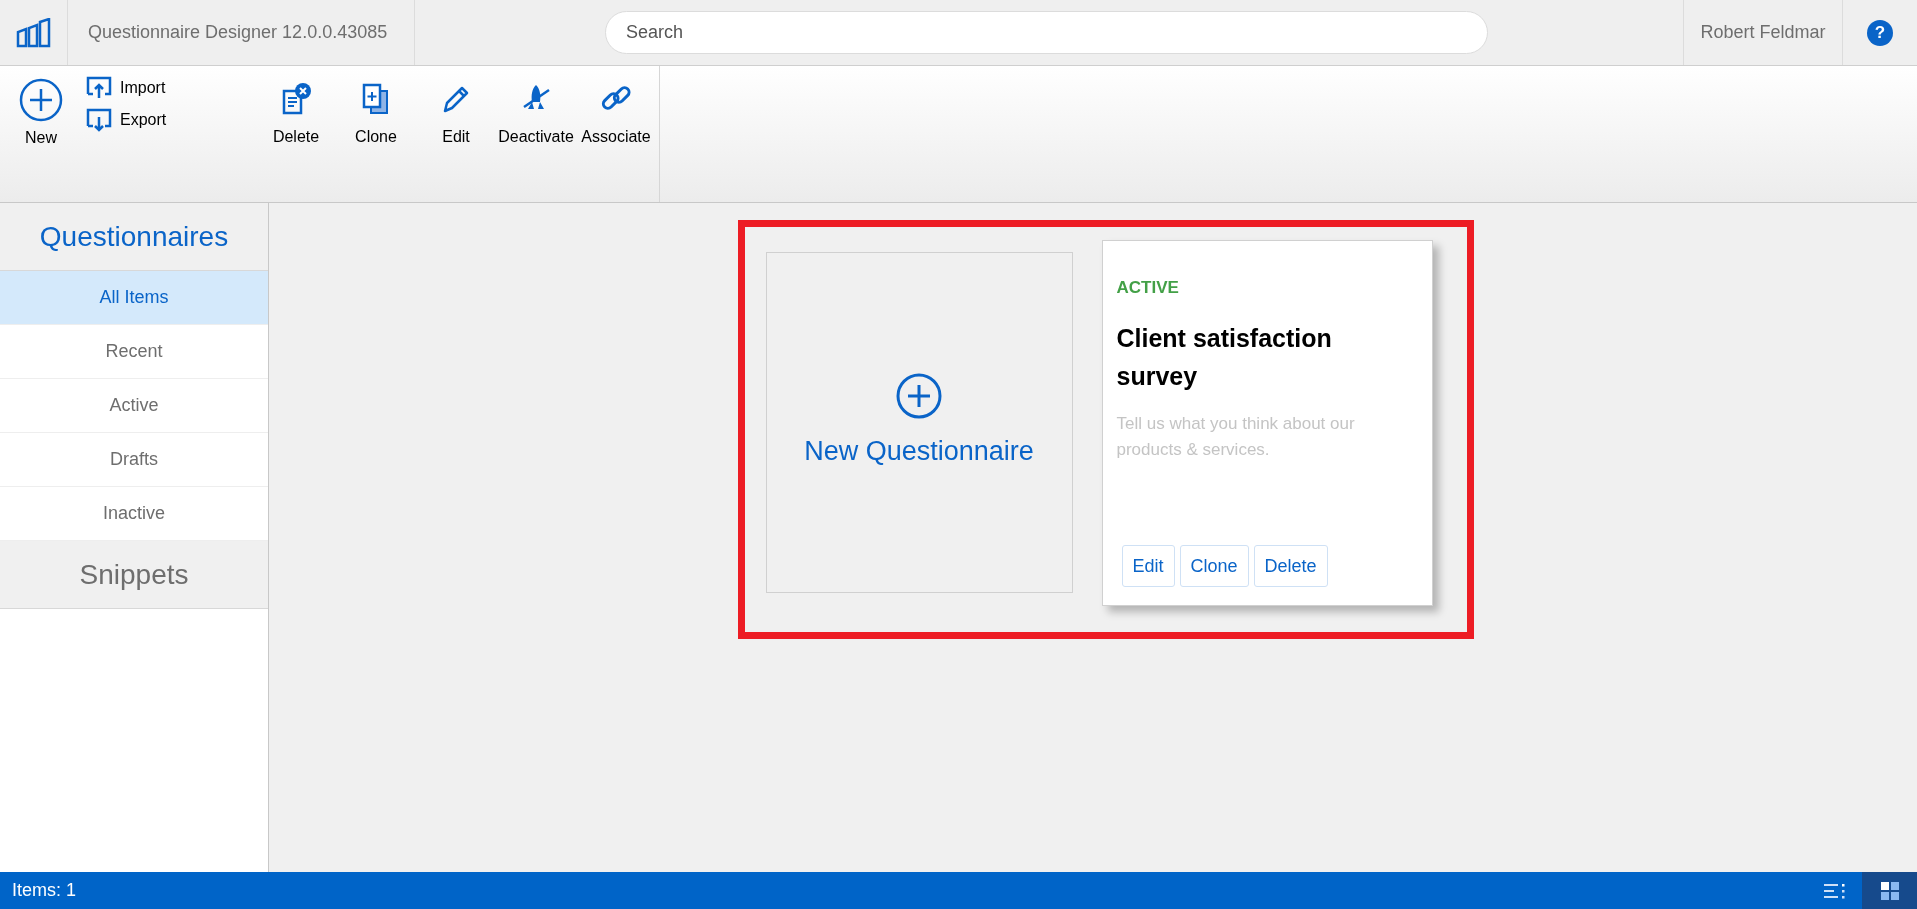 This screenshot has height=909, width=1917. I want to click on import-button: Import, so click(171, 88).